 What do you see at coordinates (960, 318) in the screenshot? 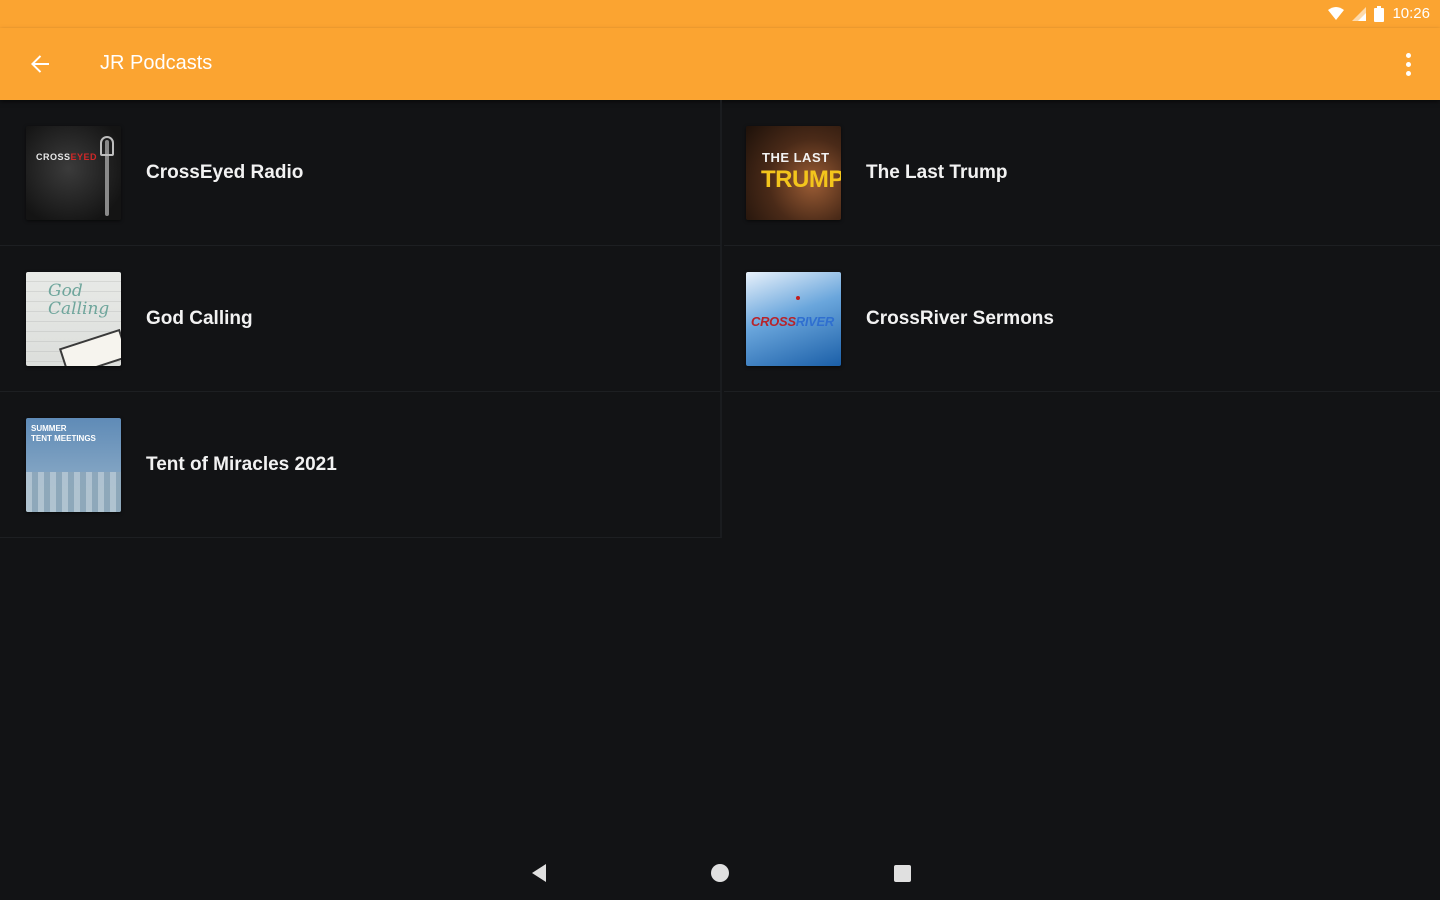
I see `podcast-title: CrossRiver Sermons` at bounding box center [960, 318].